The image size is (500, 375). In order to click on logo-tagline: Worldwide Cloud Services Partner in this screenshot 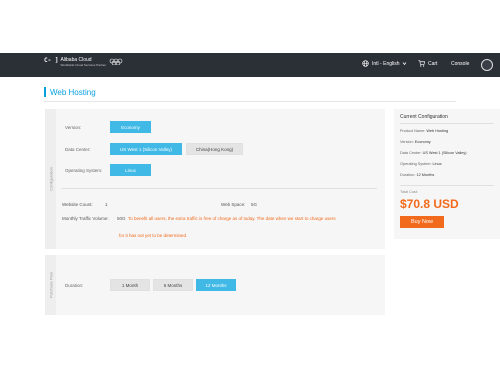, I will do `click(83, 65)`.